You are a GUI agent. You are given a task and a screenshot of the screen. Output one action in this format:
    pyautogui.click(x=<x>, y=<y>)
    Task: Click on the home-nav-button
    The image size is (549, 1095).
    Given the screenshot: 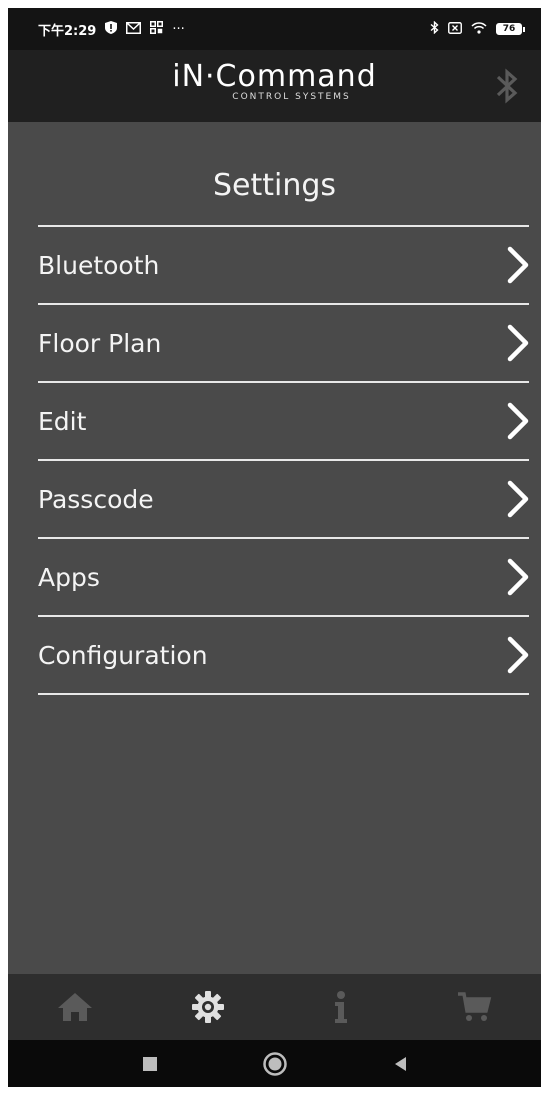 What is the action you would take?
    pyautogui.click(x=275, y=1064)
    